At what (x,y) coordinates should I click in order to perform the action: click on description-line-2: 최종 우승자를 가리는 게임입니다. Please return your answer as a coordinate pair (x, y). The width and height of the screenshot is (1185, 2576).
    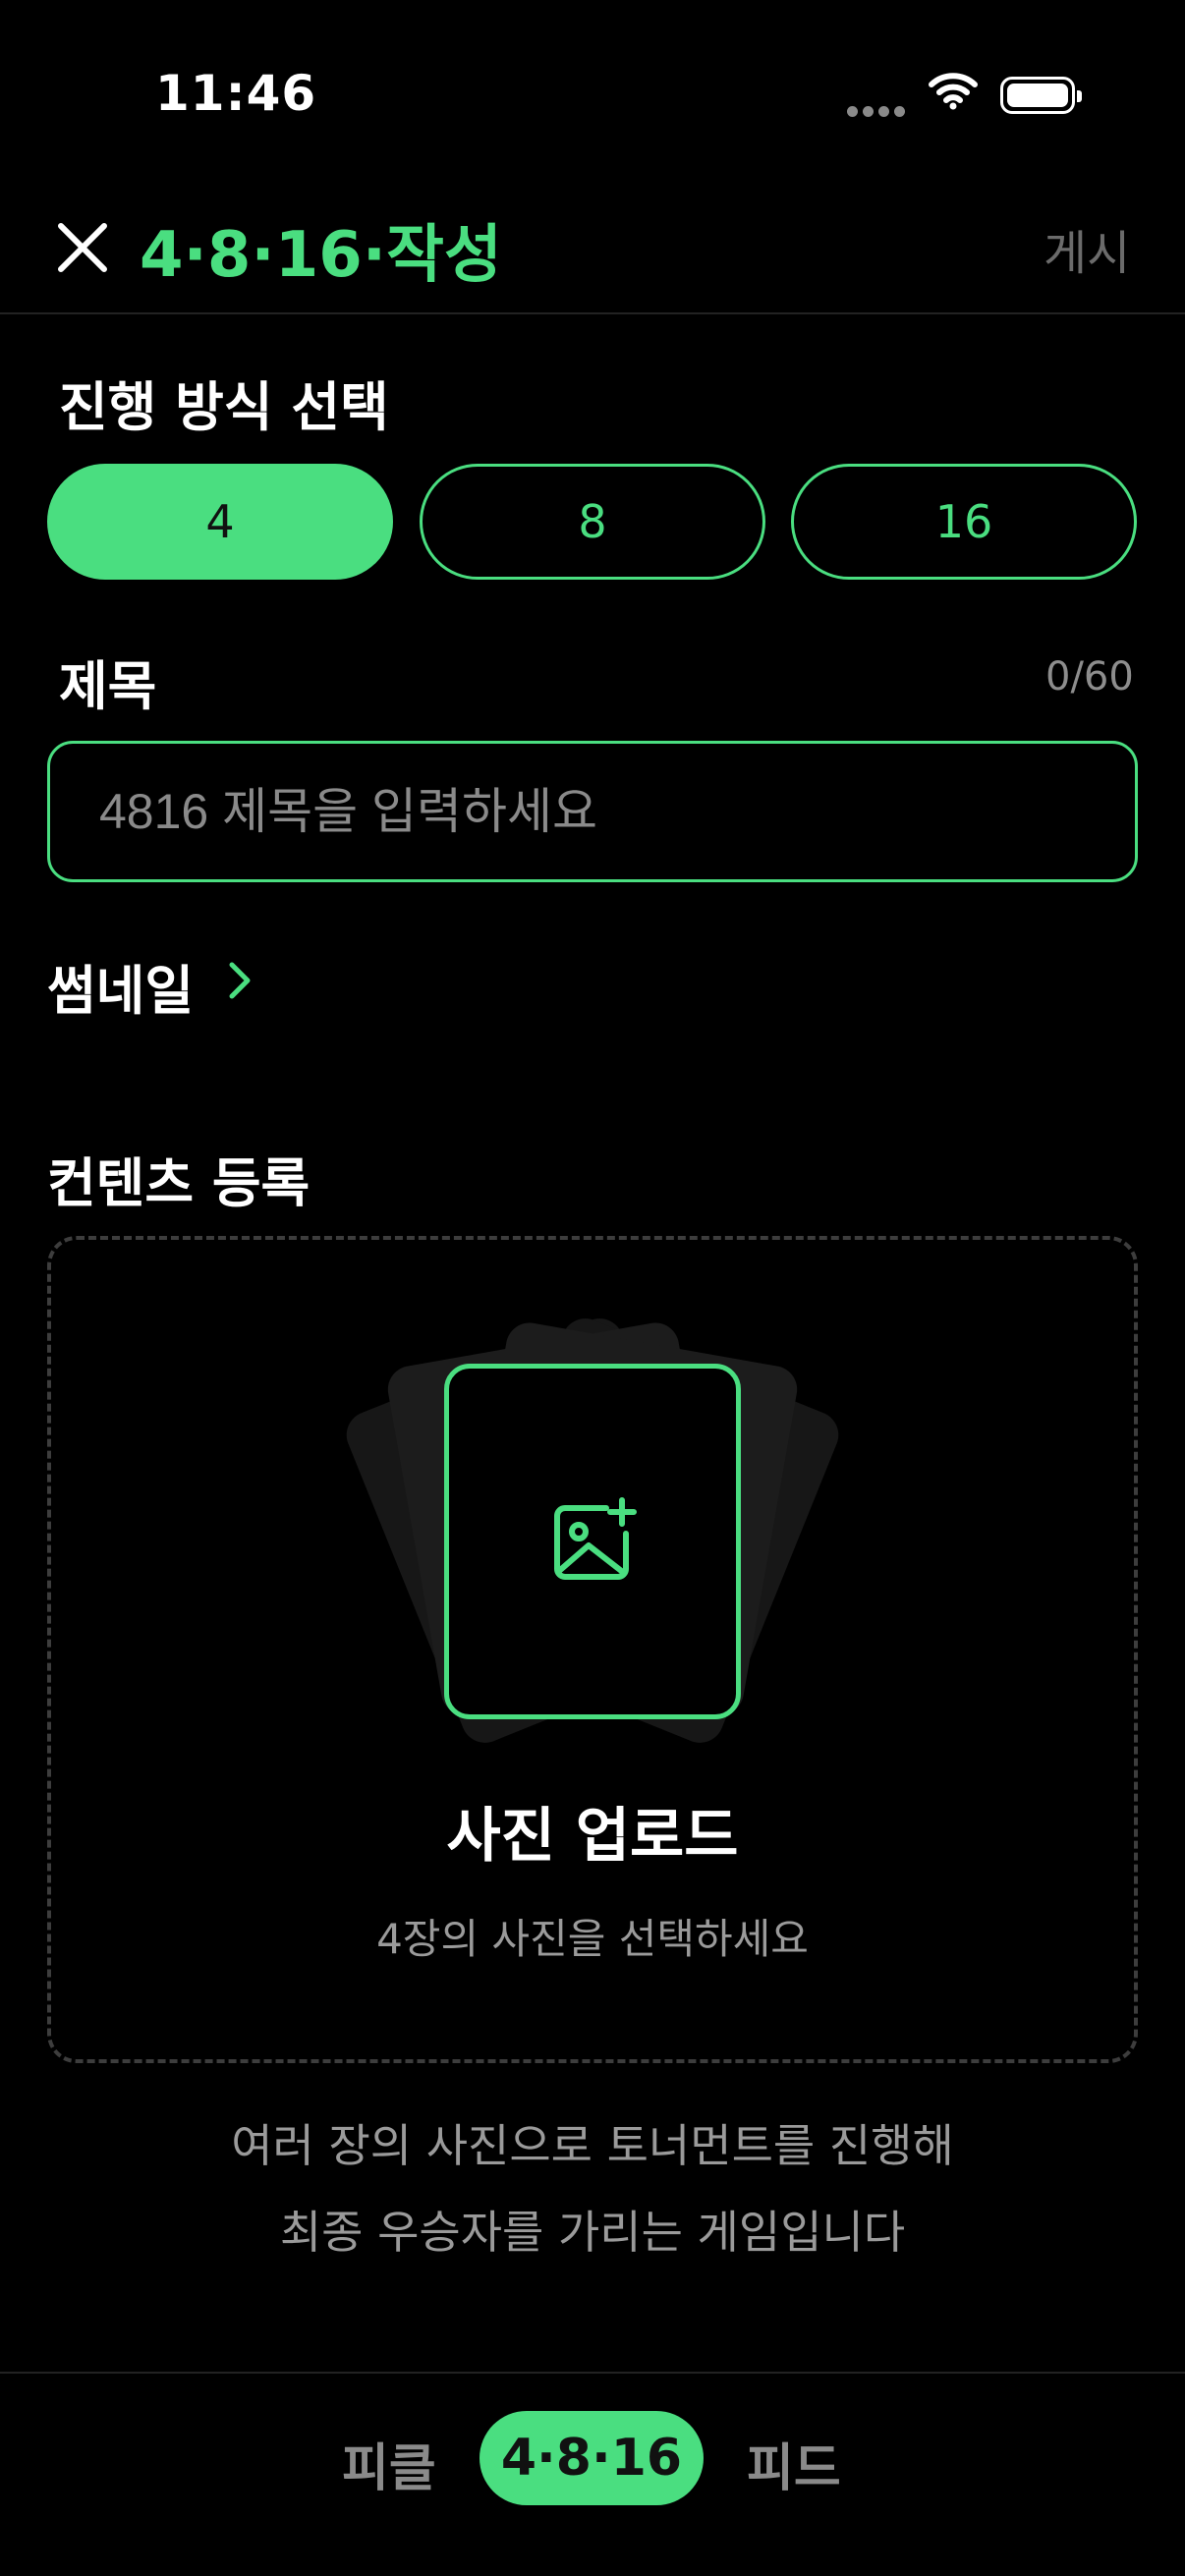
    Looking at the image, I should click on (592, 2232).